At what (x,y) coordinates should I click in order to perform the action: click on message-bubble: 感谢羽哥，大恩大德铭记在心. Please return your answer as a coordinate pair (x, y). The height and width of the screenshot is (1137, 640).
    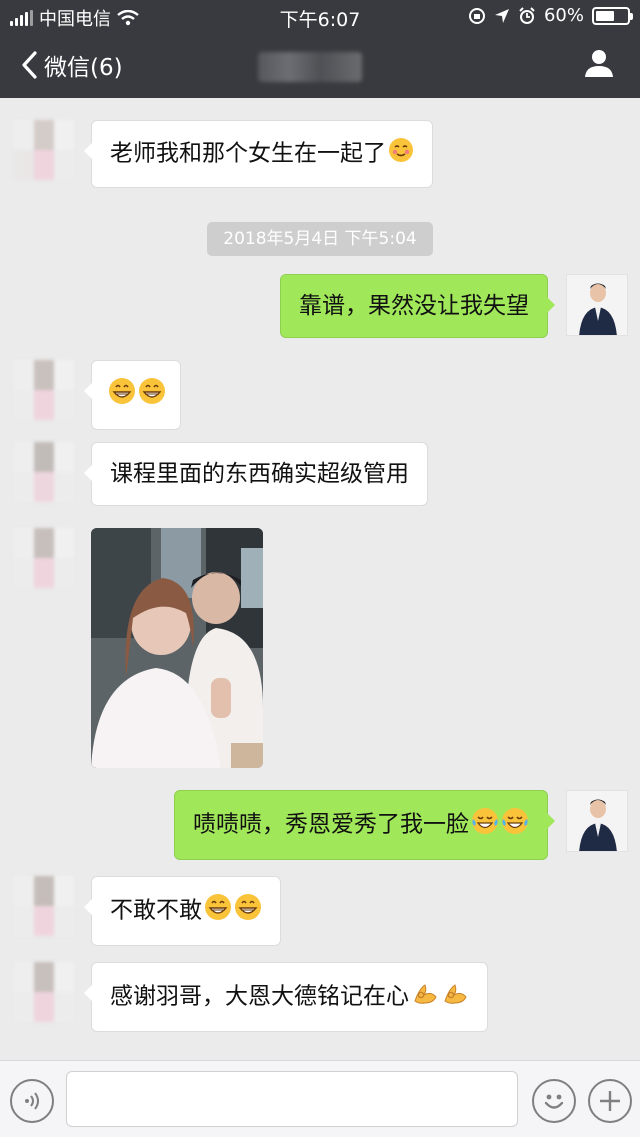
    Looking at the image, I should click on (286, 997).